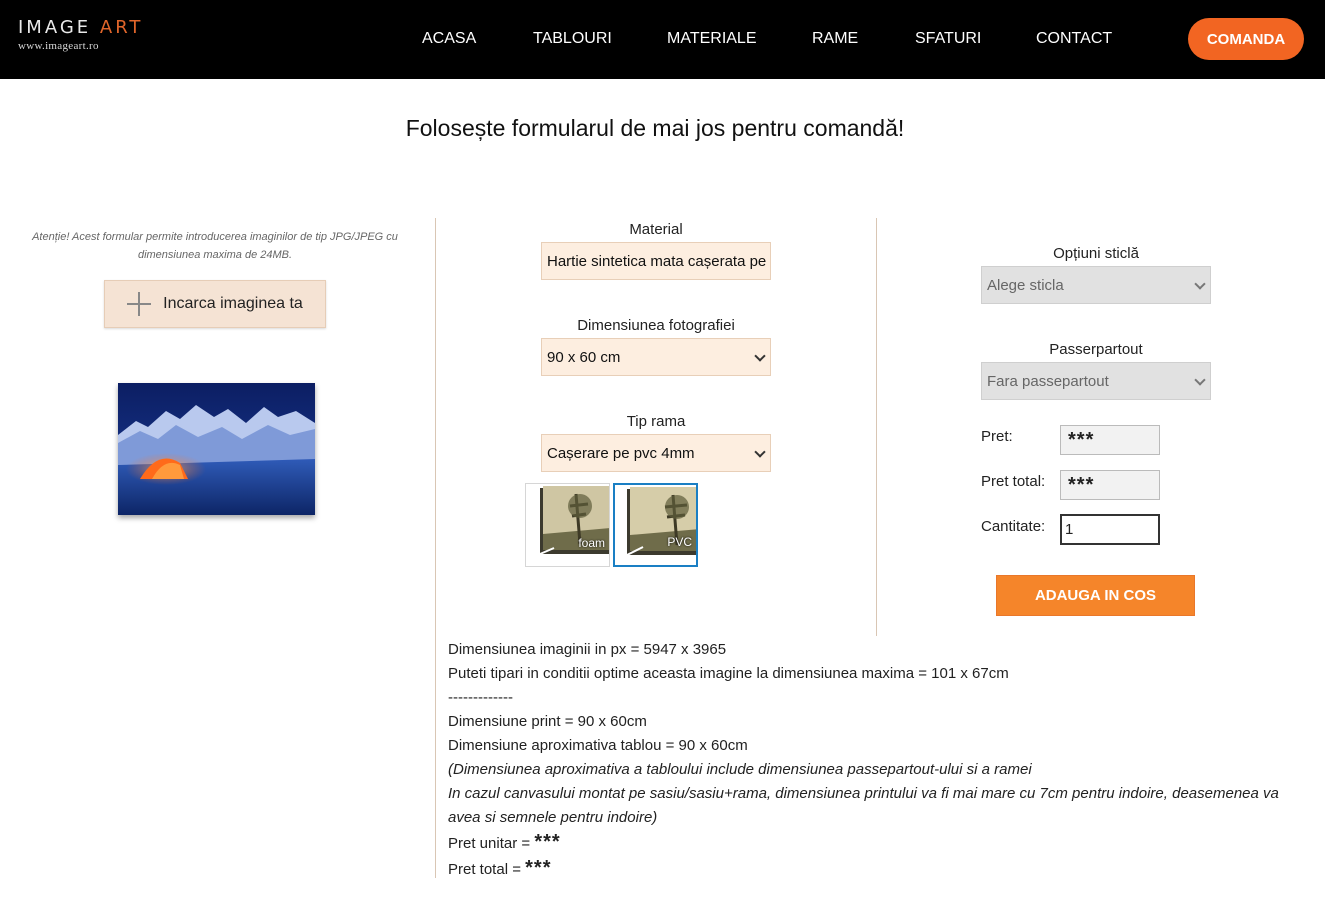 The image size is (1325, 902). I want to click on column-divider-left, so click(435, 548).